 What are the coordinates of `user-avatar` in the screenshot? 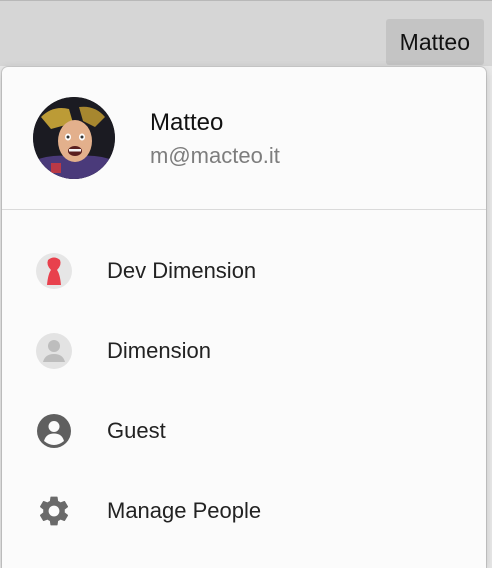 It's located at (74, 138).